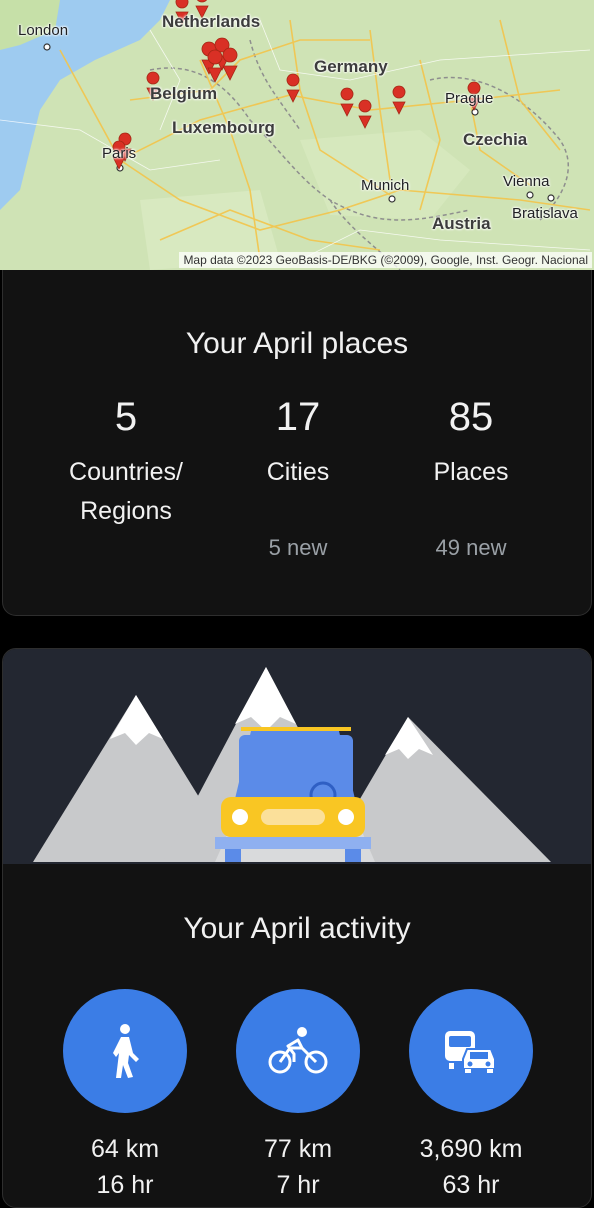 Image resolution: width=594 pixels, height=1208 pixels. Describe the element at coordinates (469, 98) in the screenshot. I see `map-label-prague: Prague` at that location.